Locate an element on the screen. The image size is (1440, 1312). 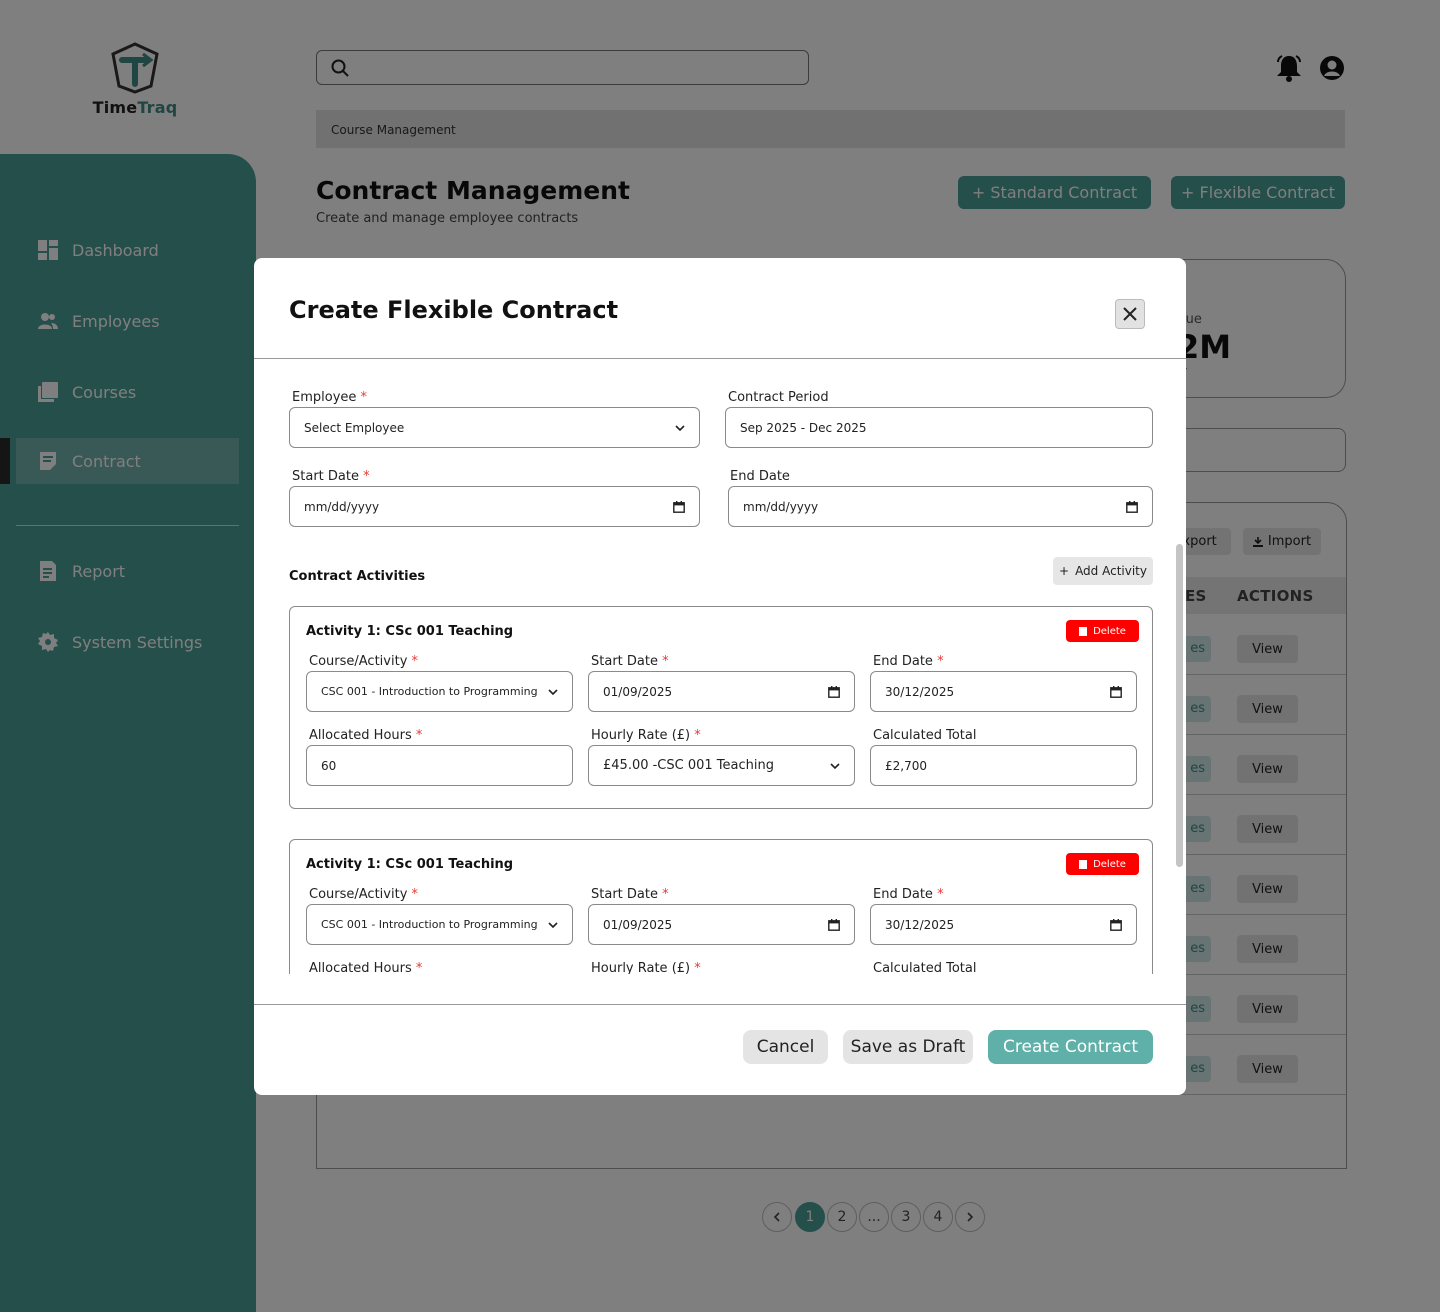
hourly-rate-value: £45.00 -CSC 001 Teaching is located at coordinates (688, 765).